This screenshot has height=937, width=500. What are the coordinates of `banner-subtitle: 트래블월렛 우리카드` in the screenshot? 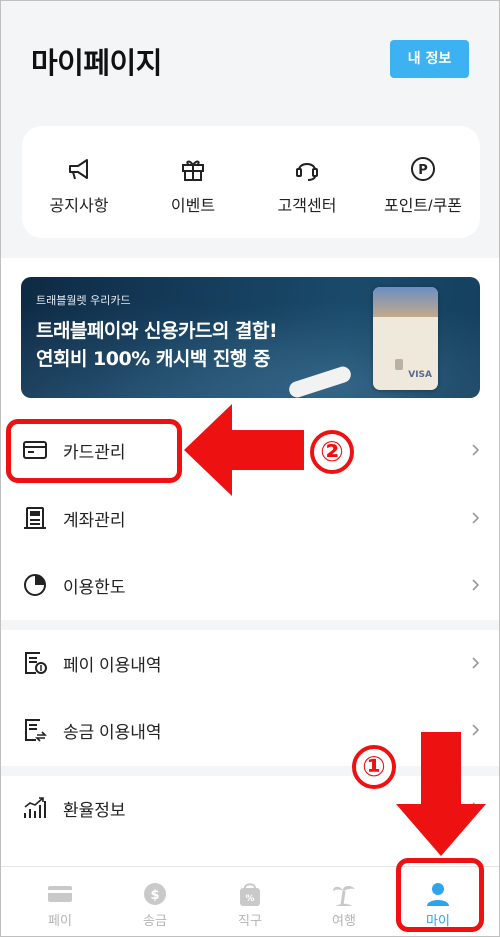 It's located at (83, 300).